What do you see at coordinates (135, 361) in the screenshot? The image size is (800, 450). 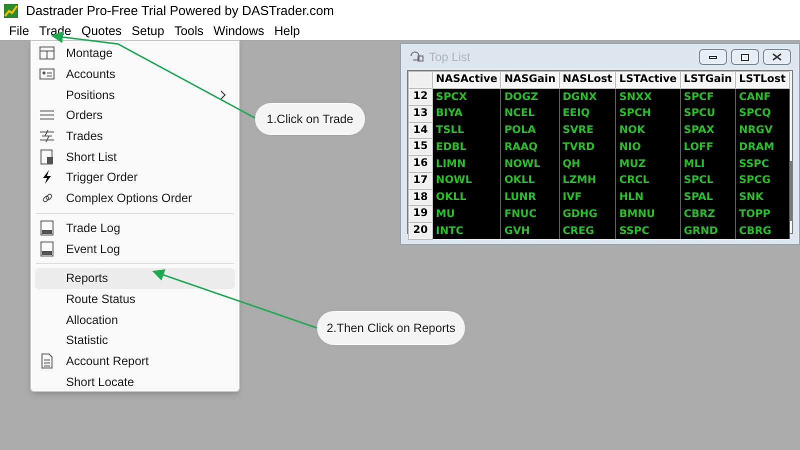 I see `menu-item: Account Report` at bounding box center [135, 361].